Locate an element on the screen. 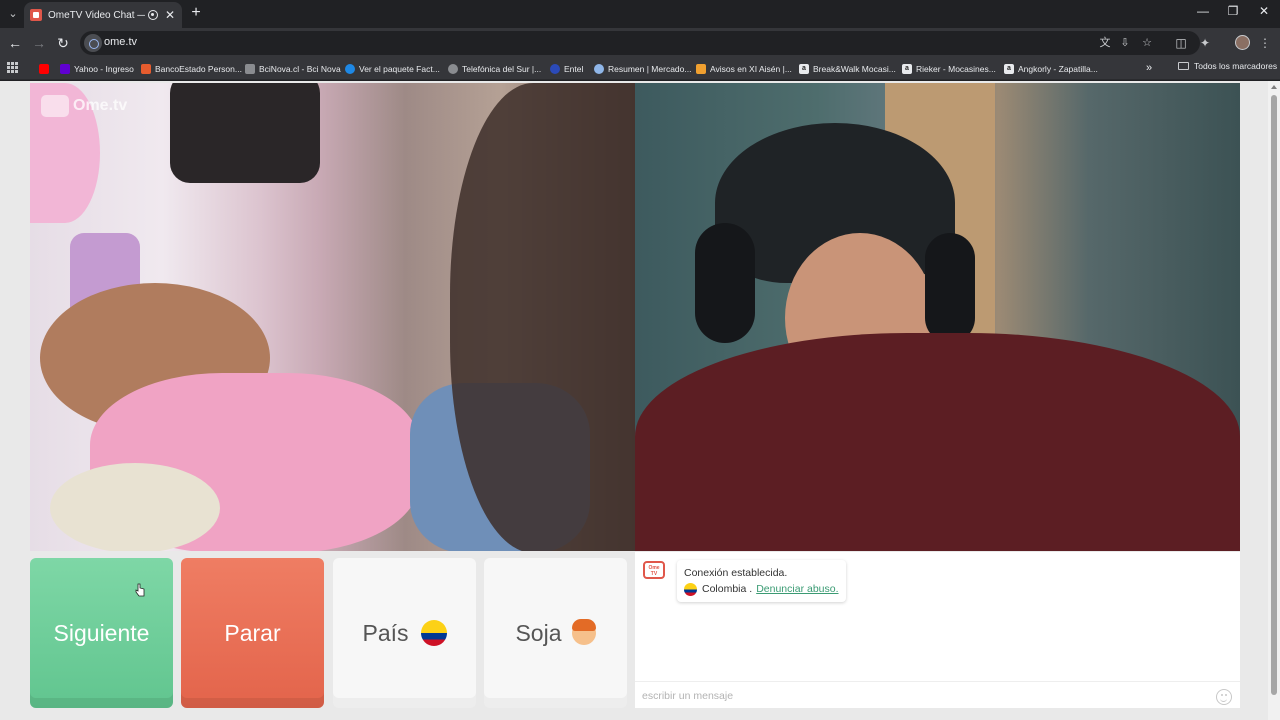  bookmark-youtube is located at coordinates (46, 69).